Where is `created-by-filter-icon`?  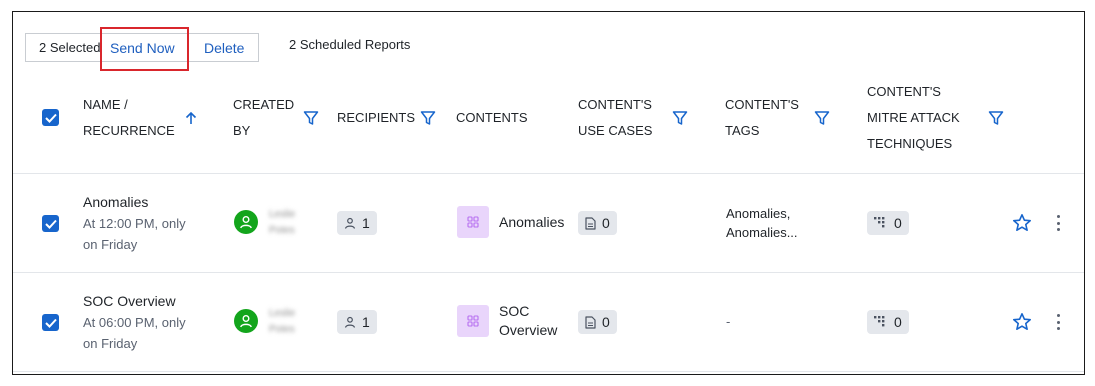
created-by-filter-icon is located at coordinates (311, 118).